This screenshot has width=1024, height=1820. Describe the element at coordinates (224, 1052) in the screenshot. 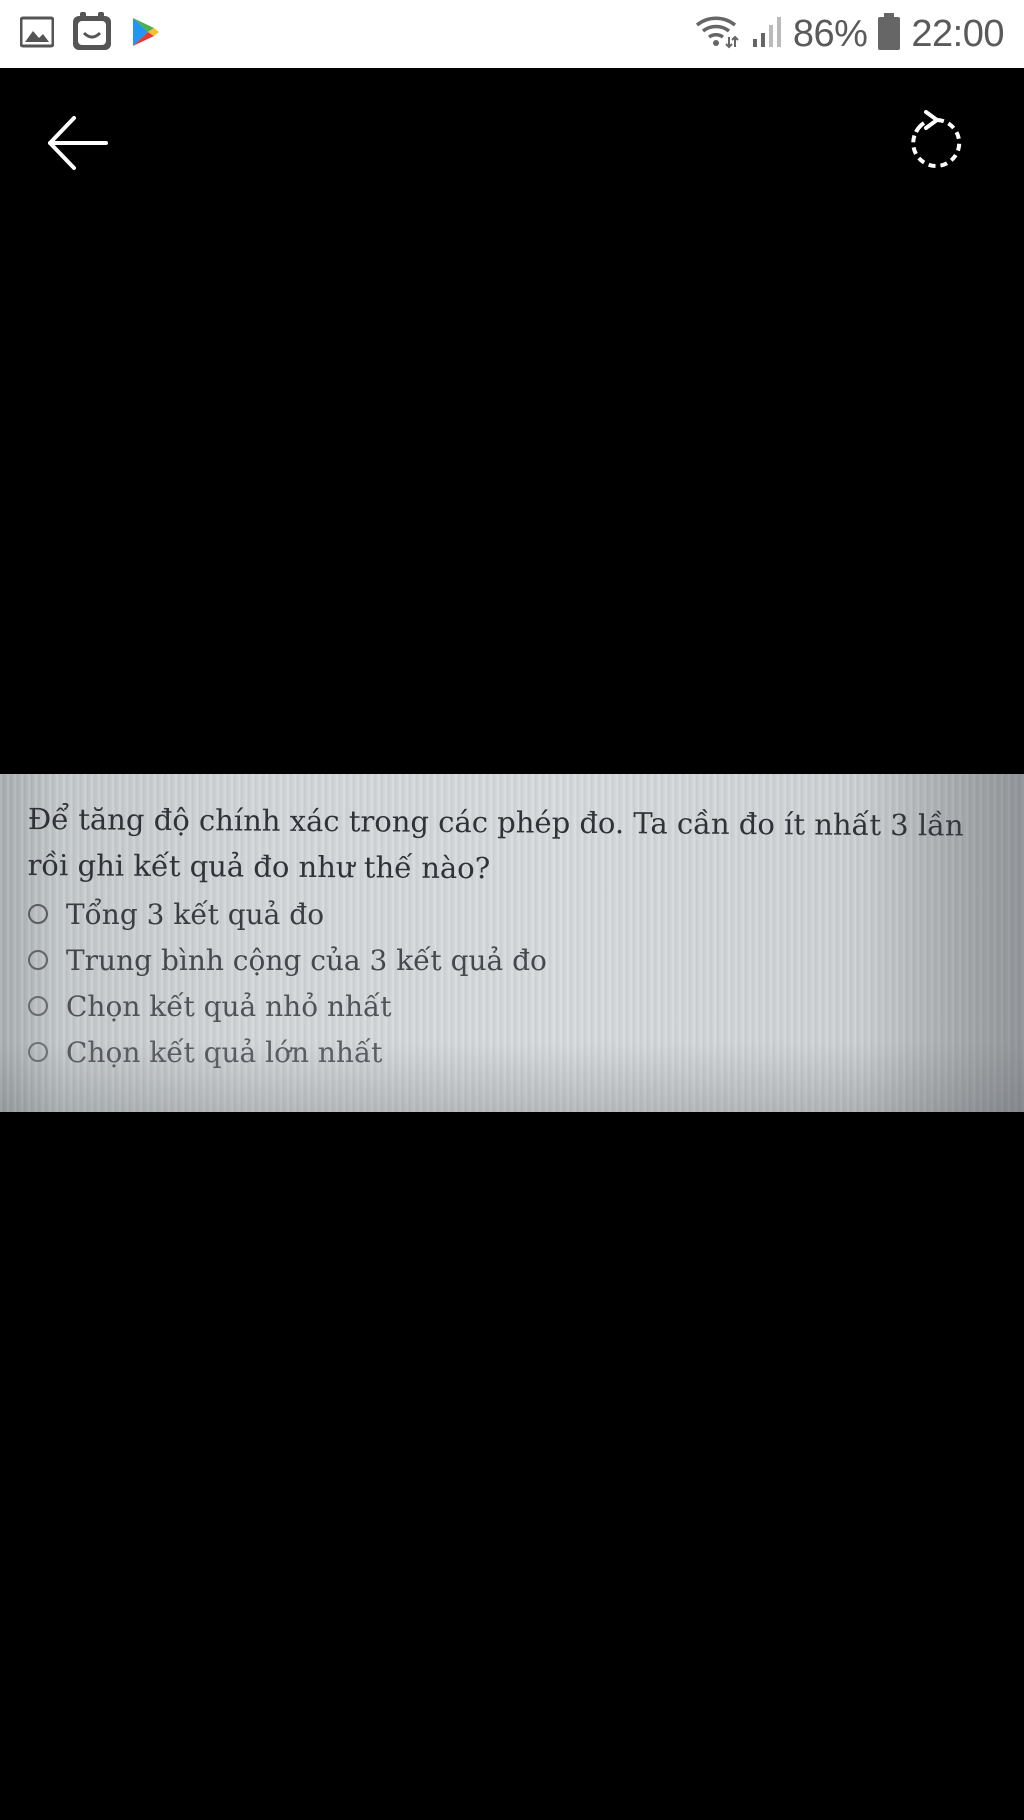

I see `option-label: Chọn kết quả lớn nhất` at that location.